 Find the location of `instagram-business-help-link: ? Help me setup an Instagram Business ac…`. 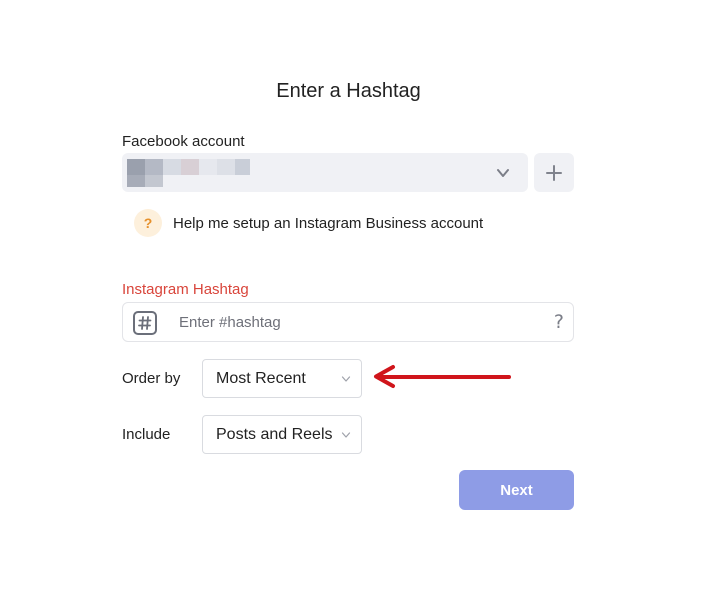

instagram-business-help-link: ? Help me setup an Instagram Business ac… is located at coordinates (308, 223).